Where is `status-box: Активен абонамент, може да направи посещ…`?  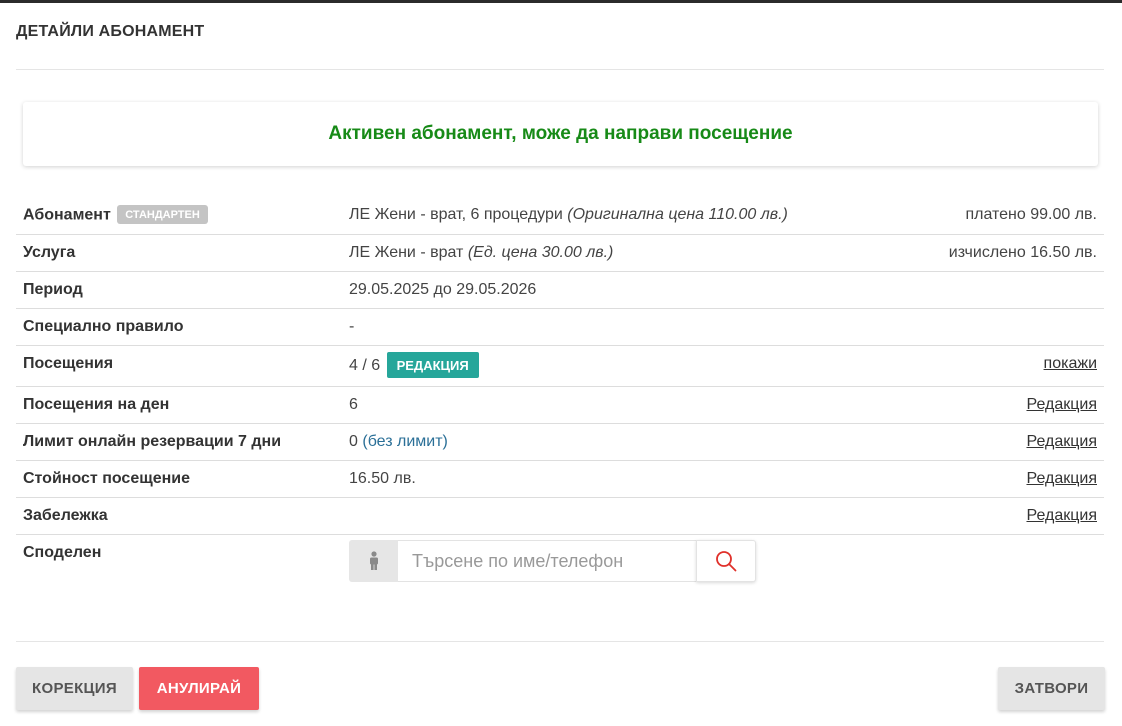
status-box: Активен абонамент, може да направи посещ… is located at coordinates (560, 134).